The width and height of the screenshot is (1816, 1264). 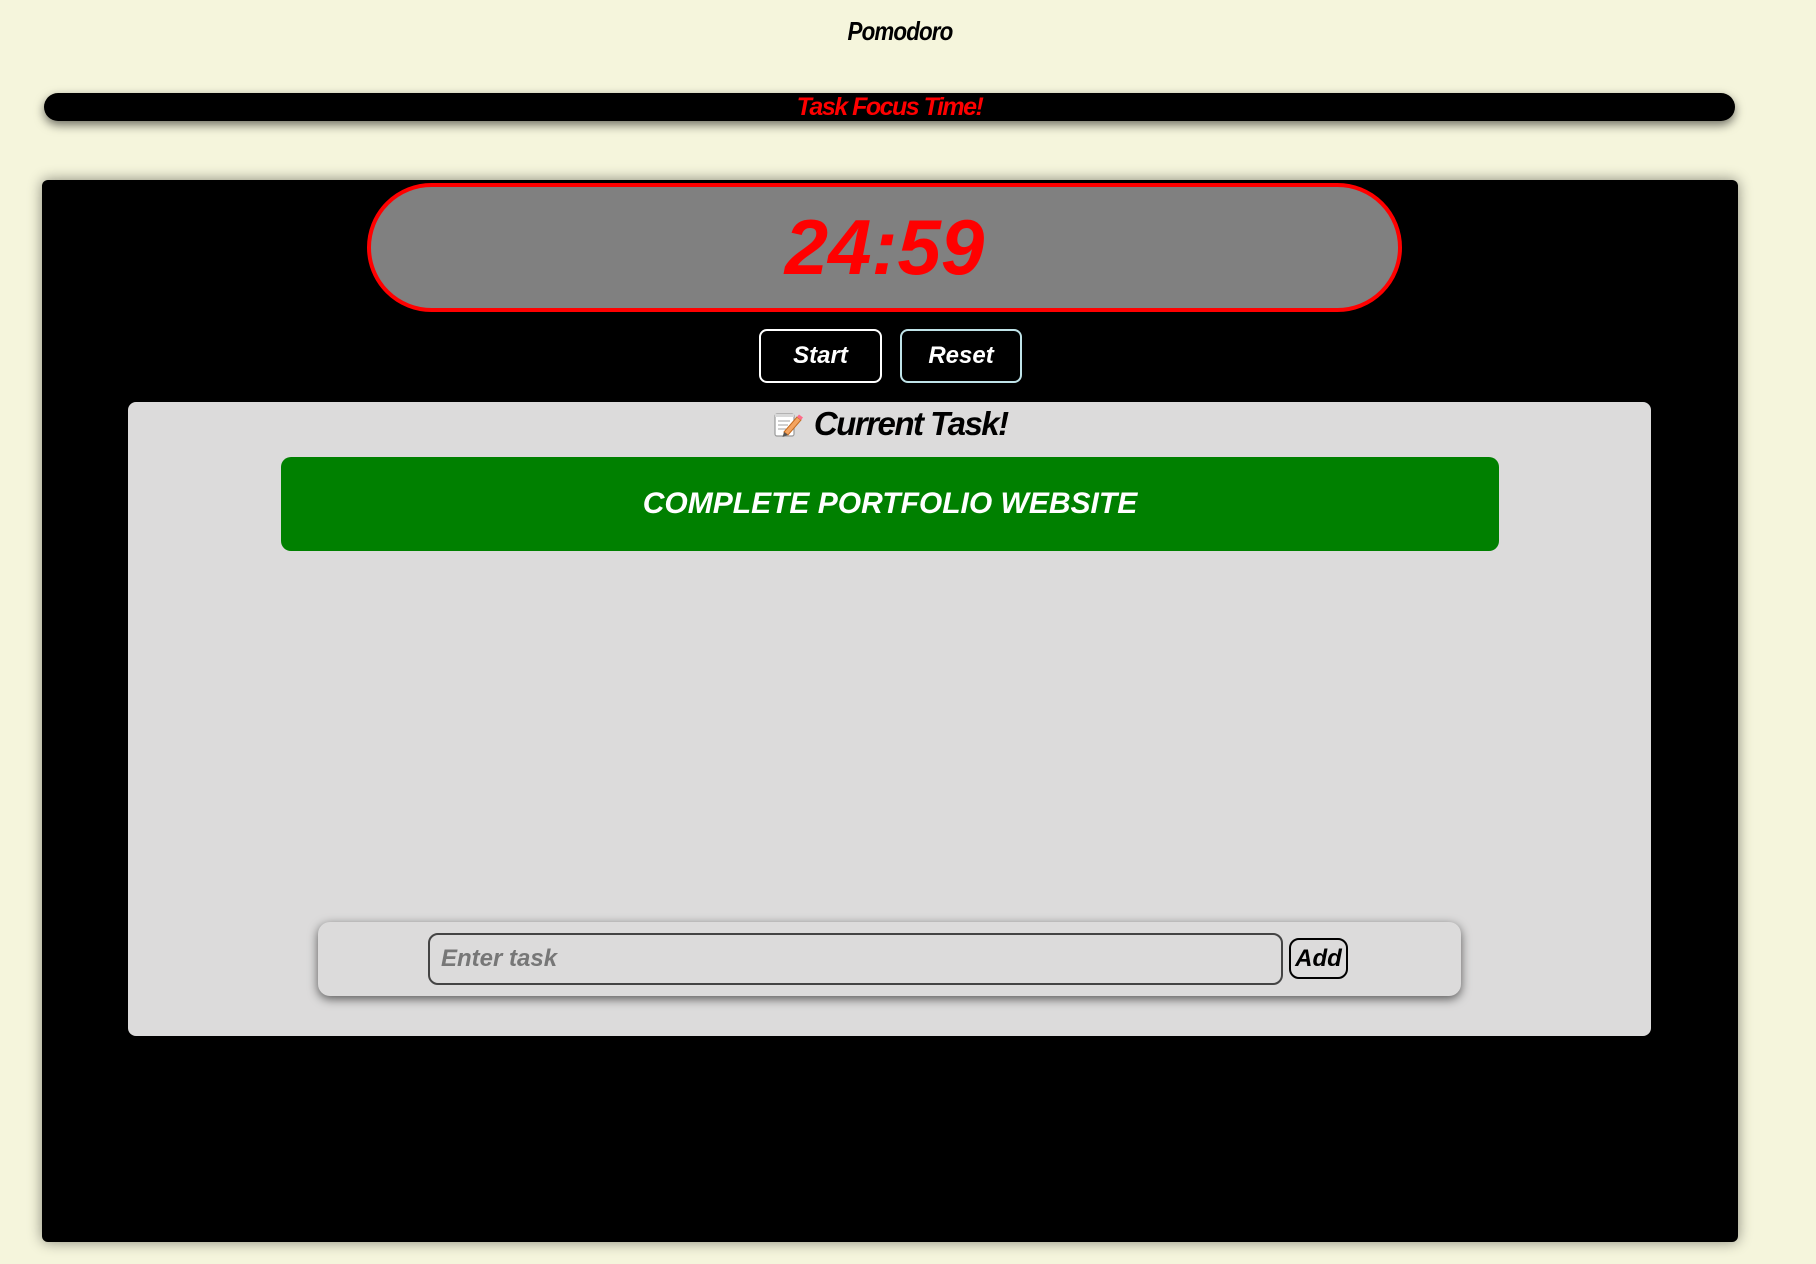 I want to click on timer-controls: Start Reset, so click(x=890, y=356).